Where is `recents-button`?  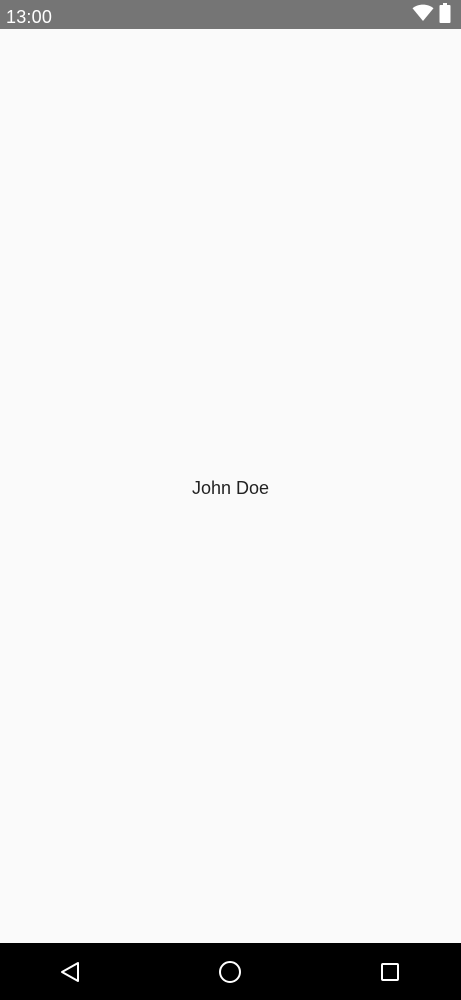
recents-button is located at coordinates (390, 972).